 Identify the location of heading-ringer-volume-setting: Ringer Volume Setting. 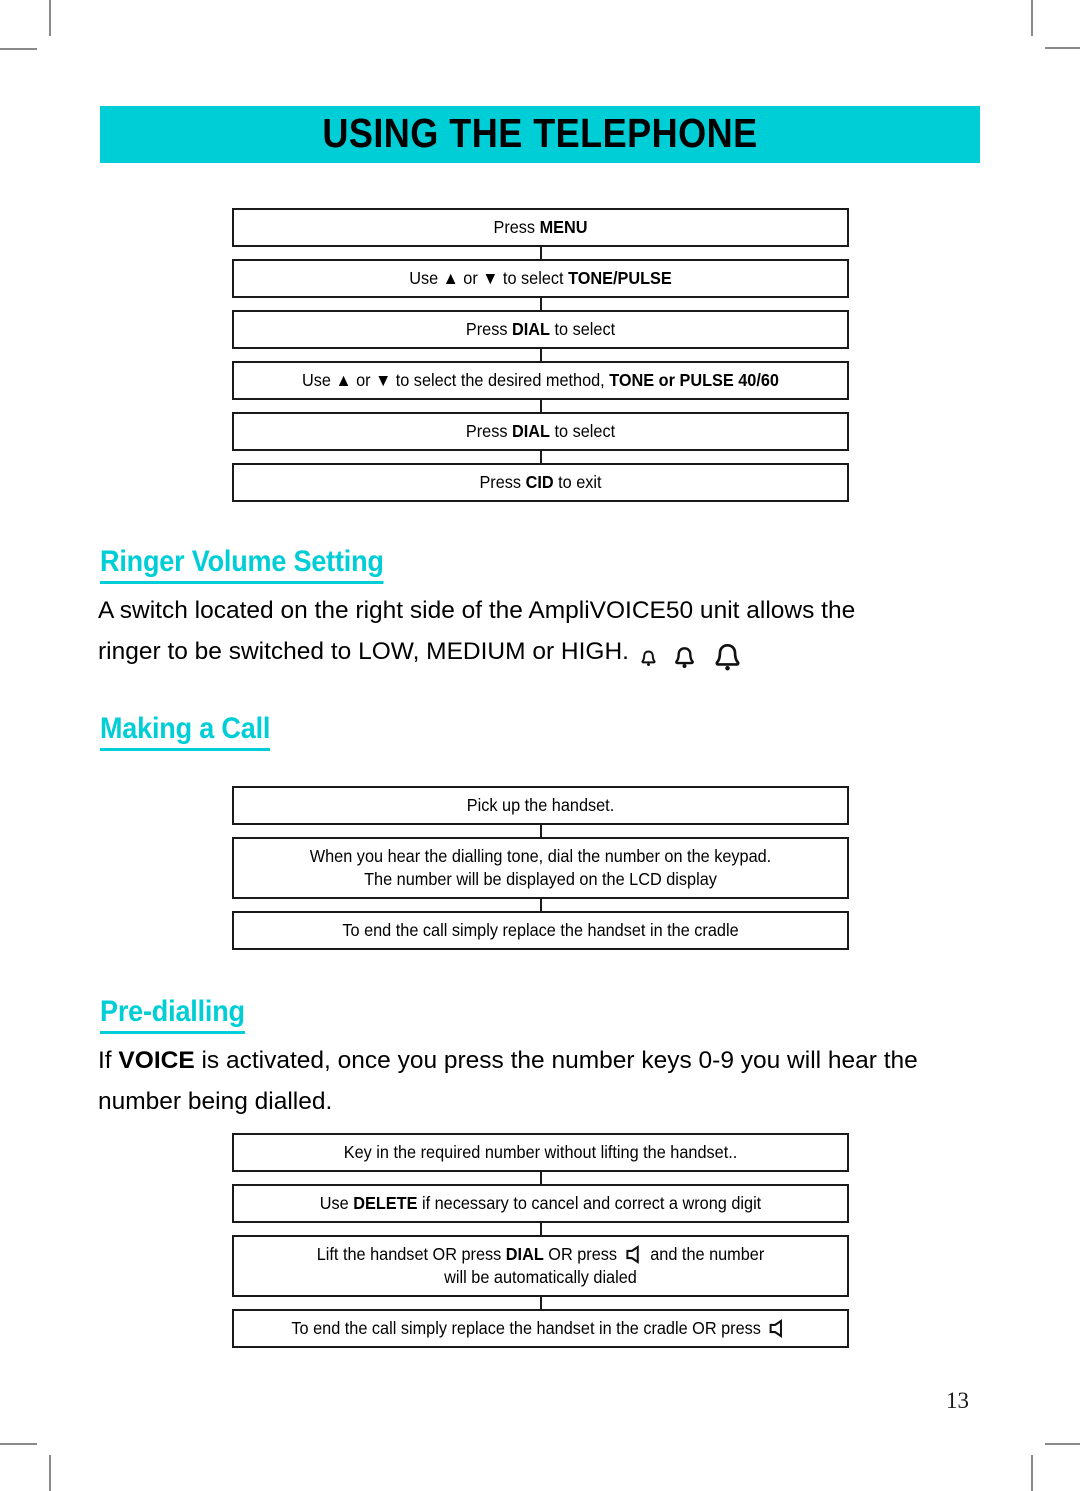
(257, 564).